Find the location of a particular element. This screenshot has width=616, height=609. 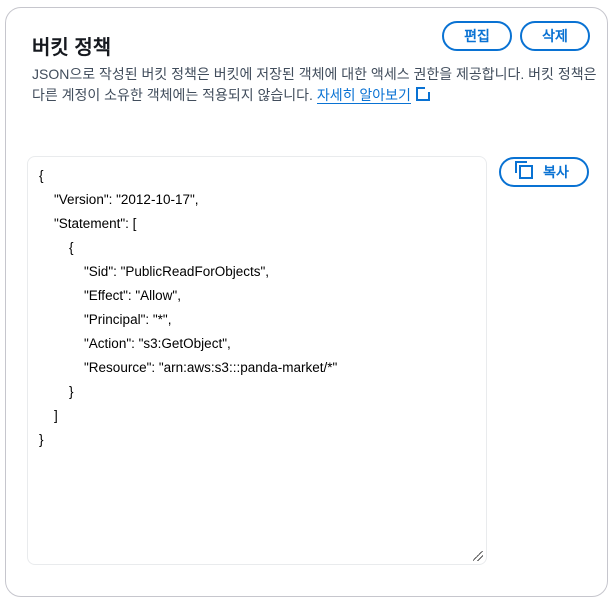

code-line: "Principal": "*", is located at coordinates (105, 319).